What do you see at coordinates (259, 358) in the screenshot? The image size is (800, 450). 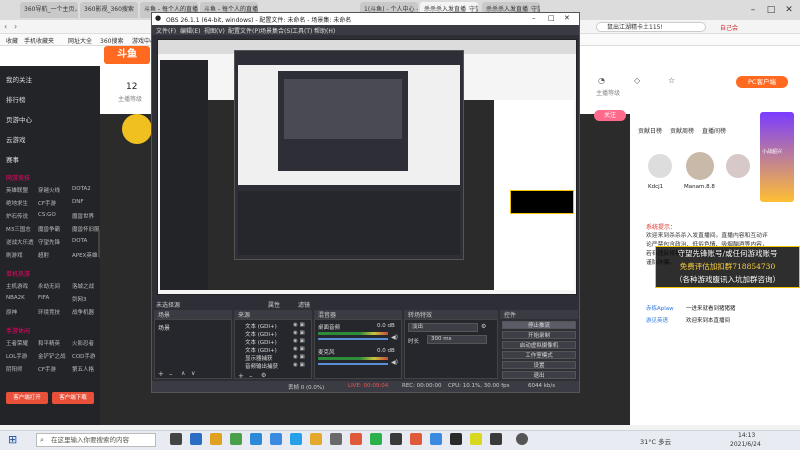 I see `source-item: 显示器捕获` at bounding box center [259, 358].